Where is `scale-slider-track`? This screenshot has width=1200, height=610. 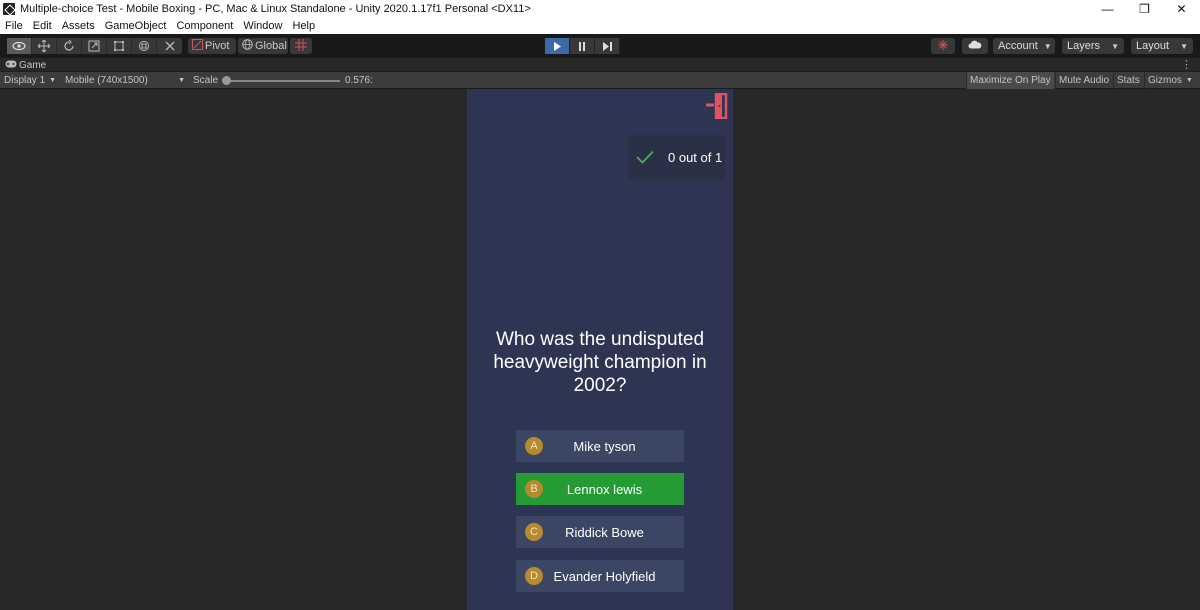
scale-slider-track is located at coordinates (283, 81).